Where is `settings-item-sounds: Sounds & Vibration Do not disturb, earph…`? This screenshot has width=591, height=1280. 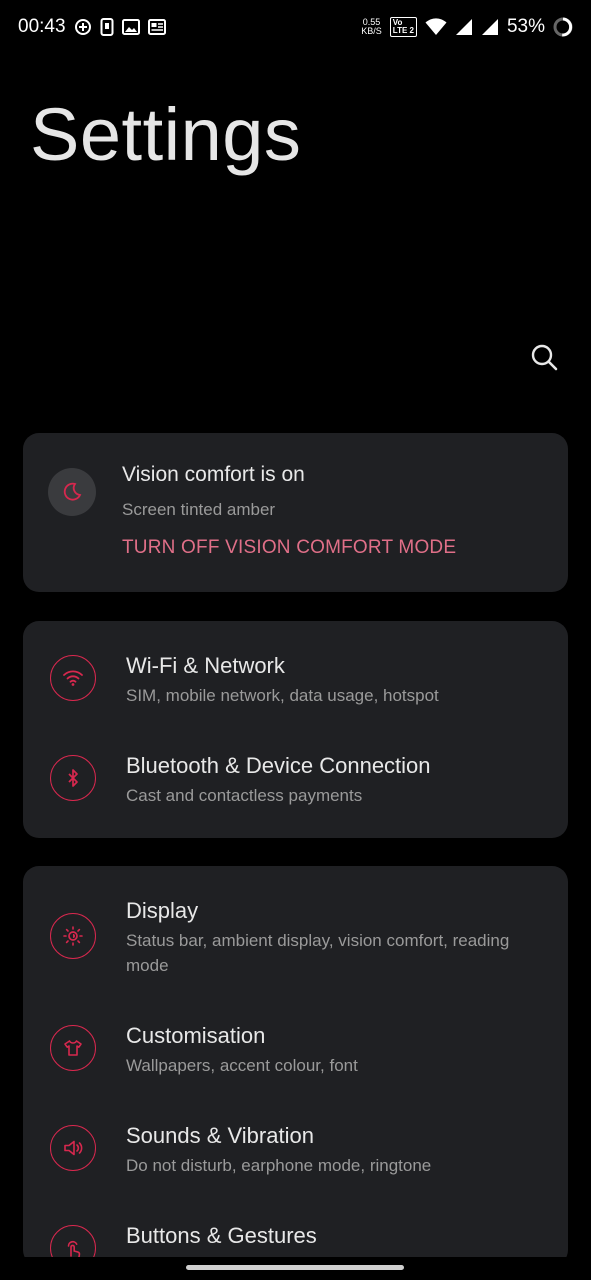 settings-item-sounds: Sounds & Vibration Do not disturb, earph… is located at coordinates (295, 1146).